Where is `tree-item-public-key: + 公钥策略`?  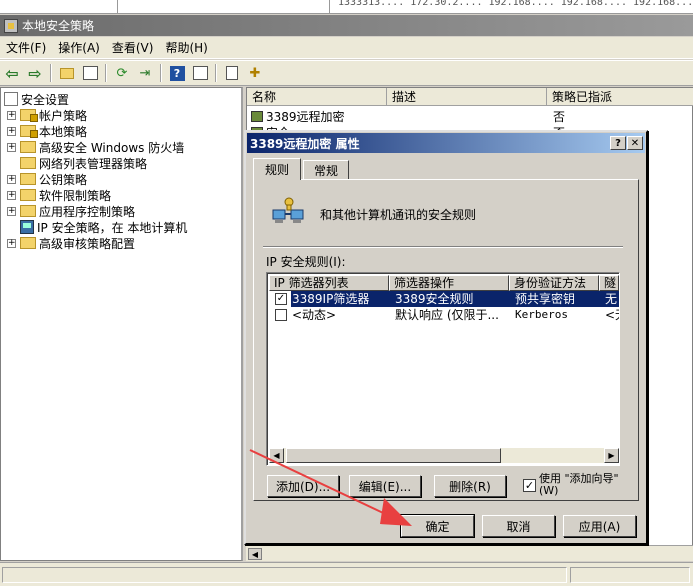 tree-item-public-key: + 公钥策略 is located at coordinates (47, 179).